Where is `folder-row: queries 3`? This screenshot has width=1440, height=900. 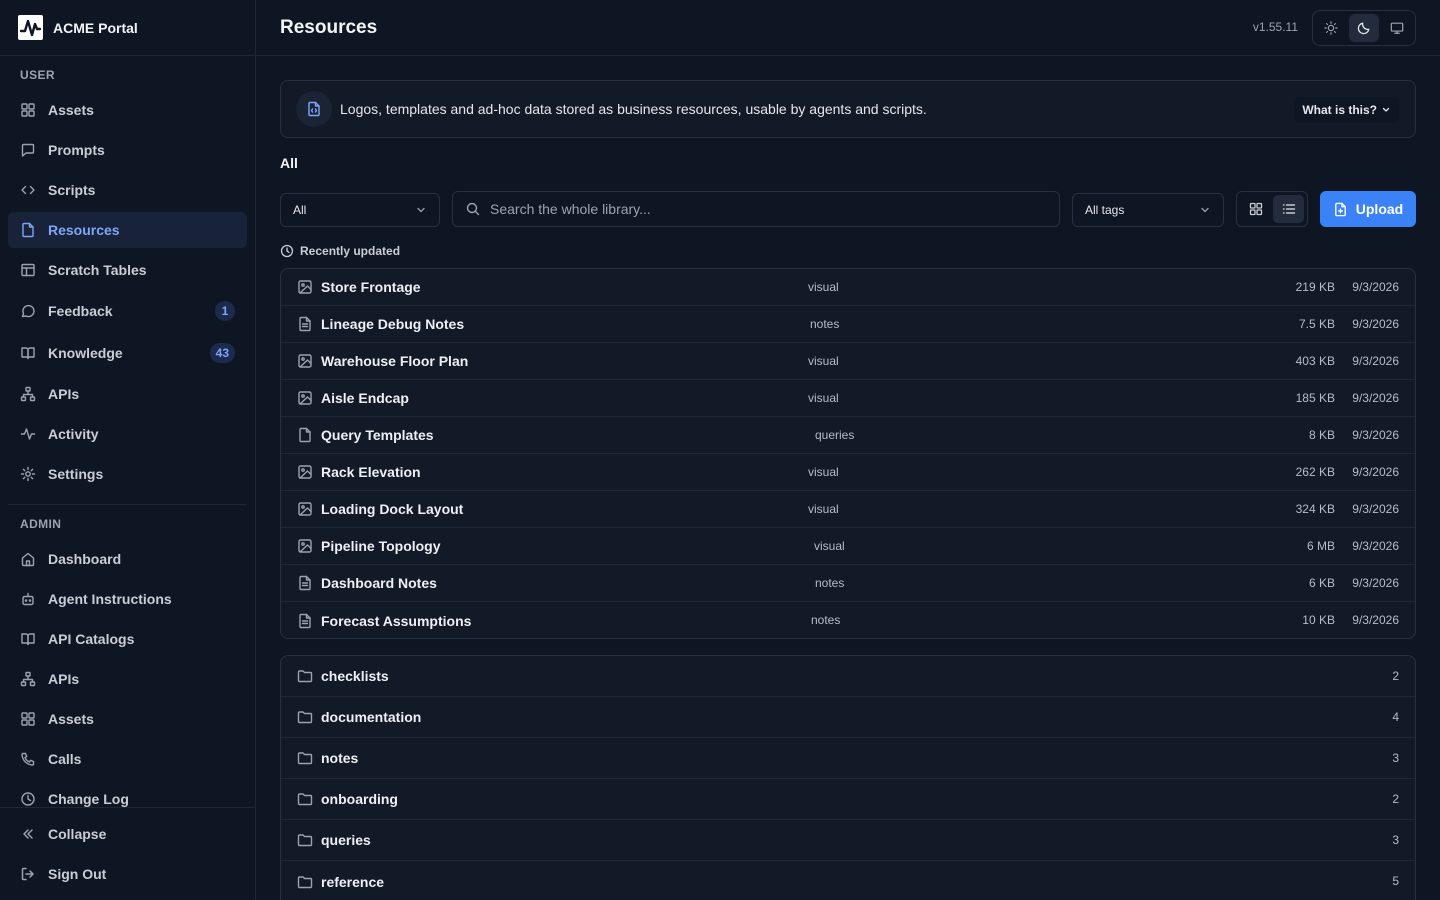
folder-row: queries 3 is located at coordinates (848, 840).